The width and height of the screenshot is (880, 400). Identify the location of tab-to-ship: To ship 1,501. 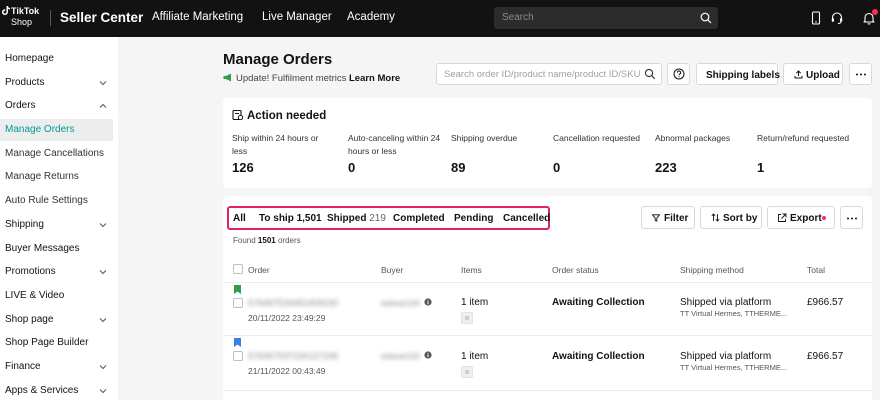
(290, 218).